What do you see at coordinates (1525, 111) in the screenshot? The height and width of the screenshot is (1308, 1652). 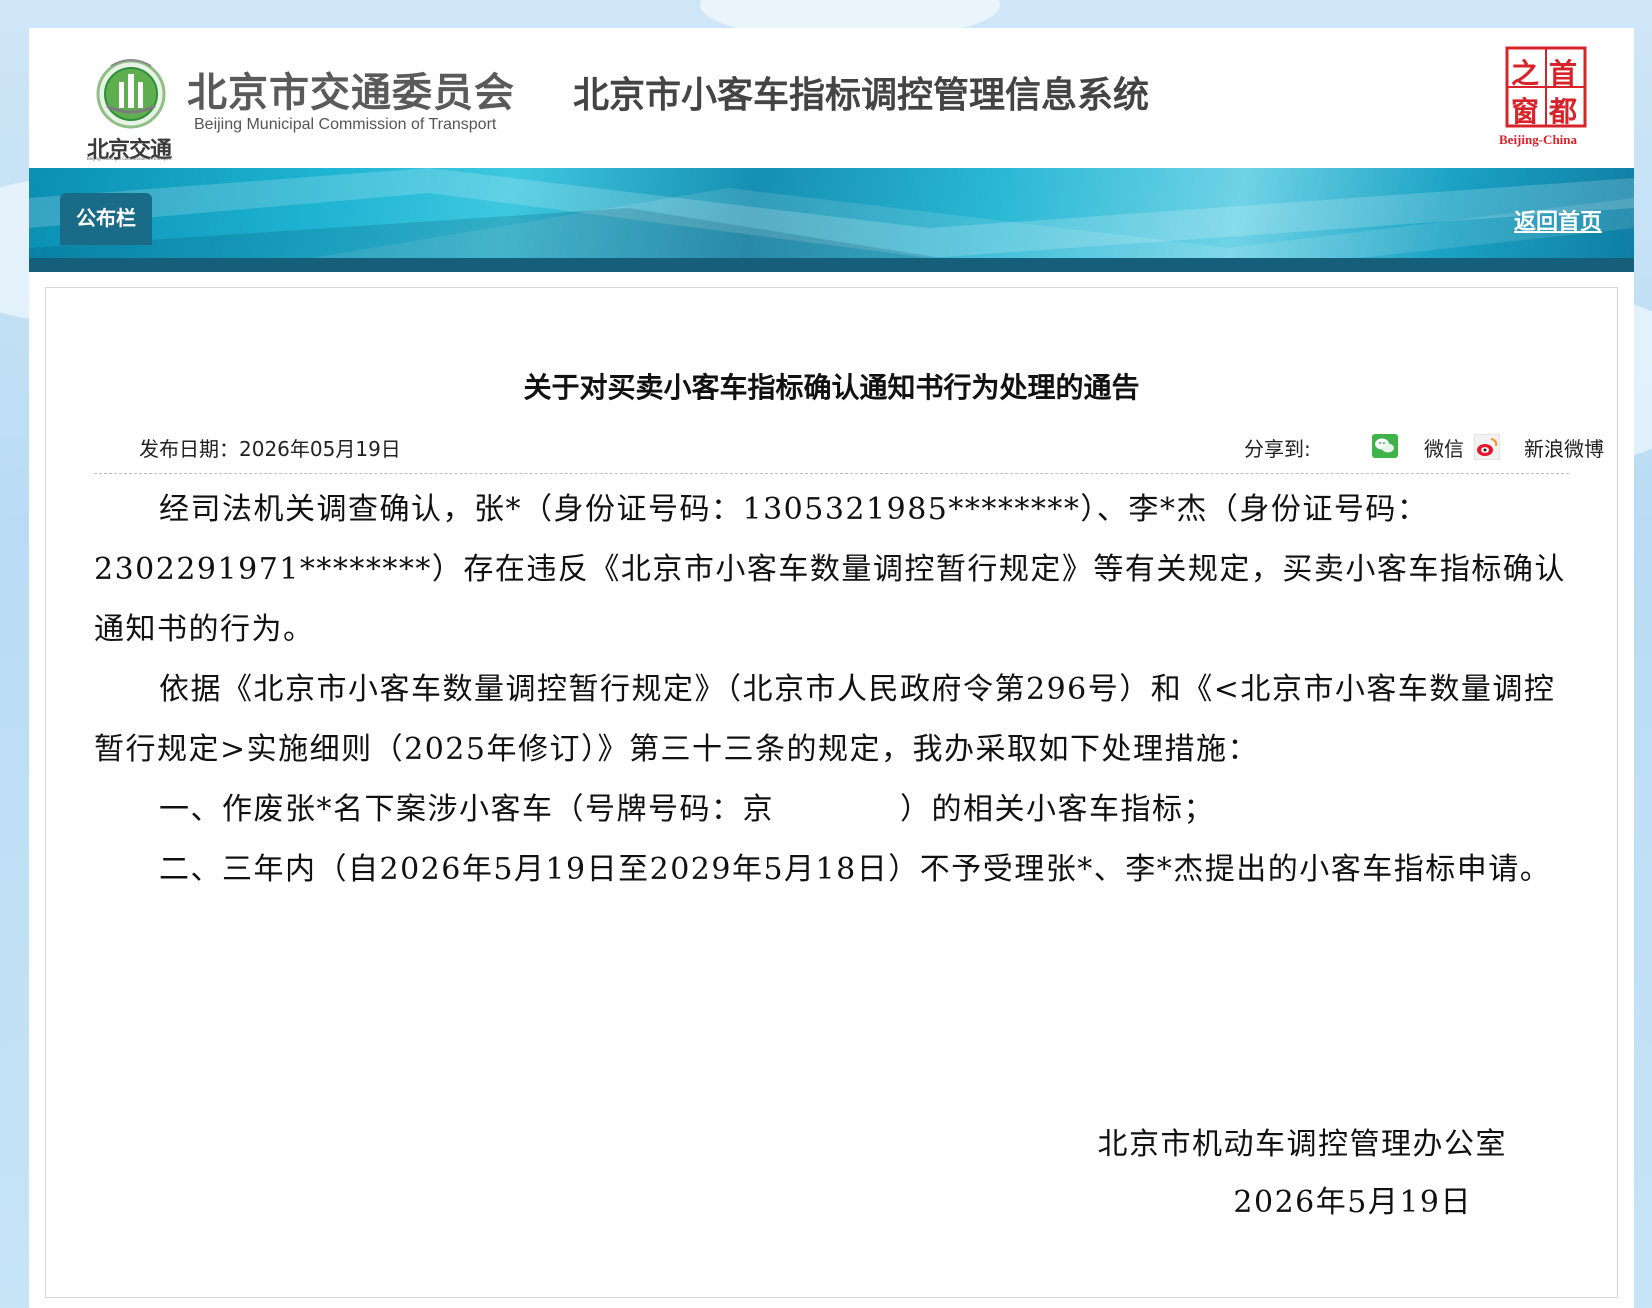 I see `capital-logo-char-4: 窗` at bounding box center [1525, 111].